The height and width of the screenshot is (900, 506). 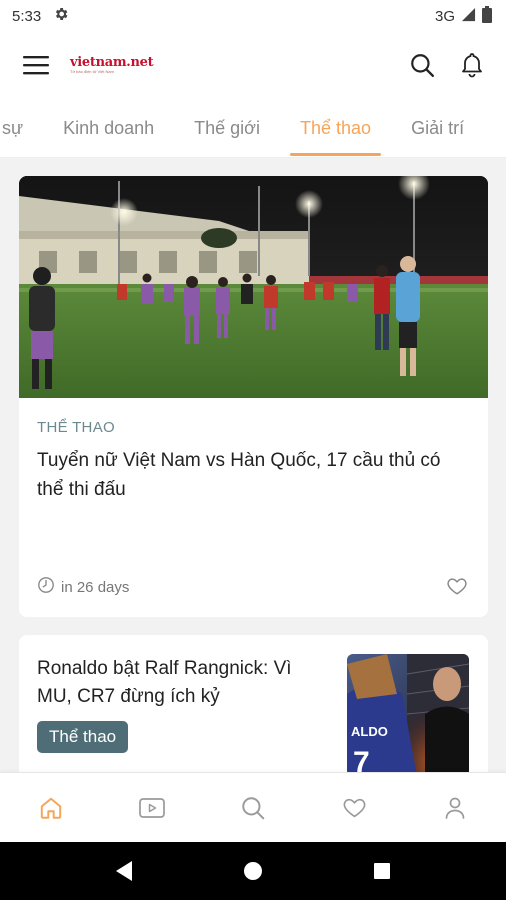 I want to click on video-icon, so click(x=152, y=808).